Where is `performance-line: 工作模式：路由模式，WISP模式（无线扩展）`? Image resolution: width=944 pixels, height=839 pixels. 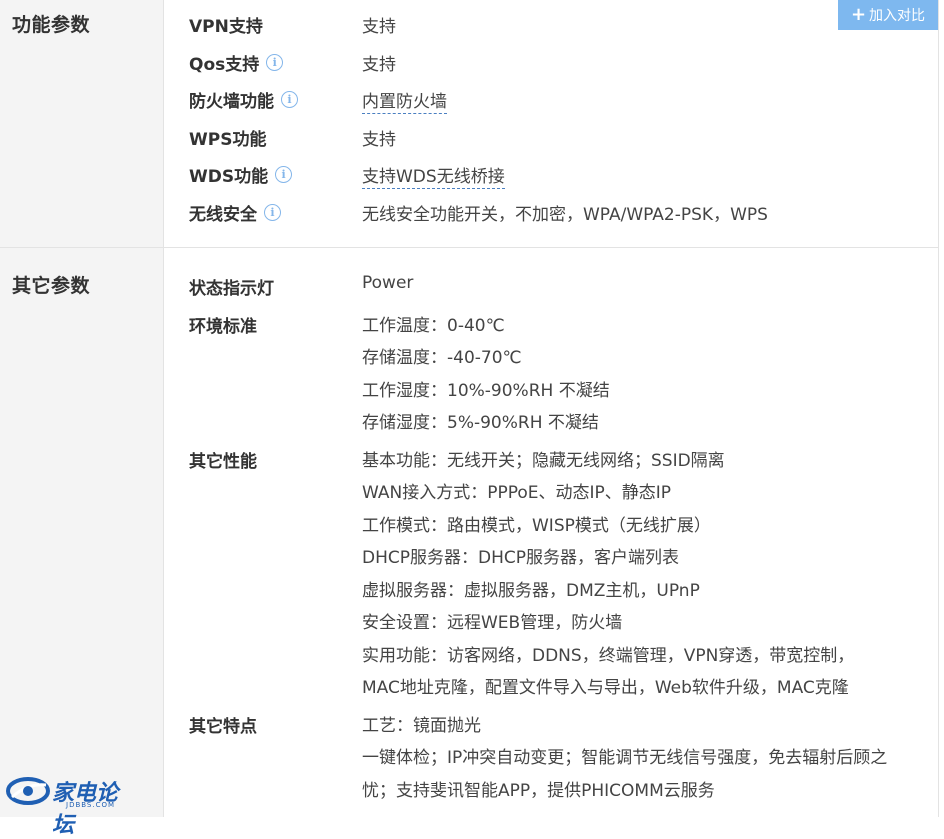
performance-line: 工作模式：路由模式，WISP模式（无线扩展） is located at coordinates (536, 526).